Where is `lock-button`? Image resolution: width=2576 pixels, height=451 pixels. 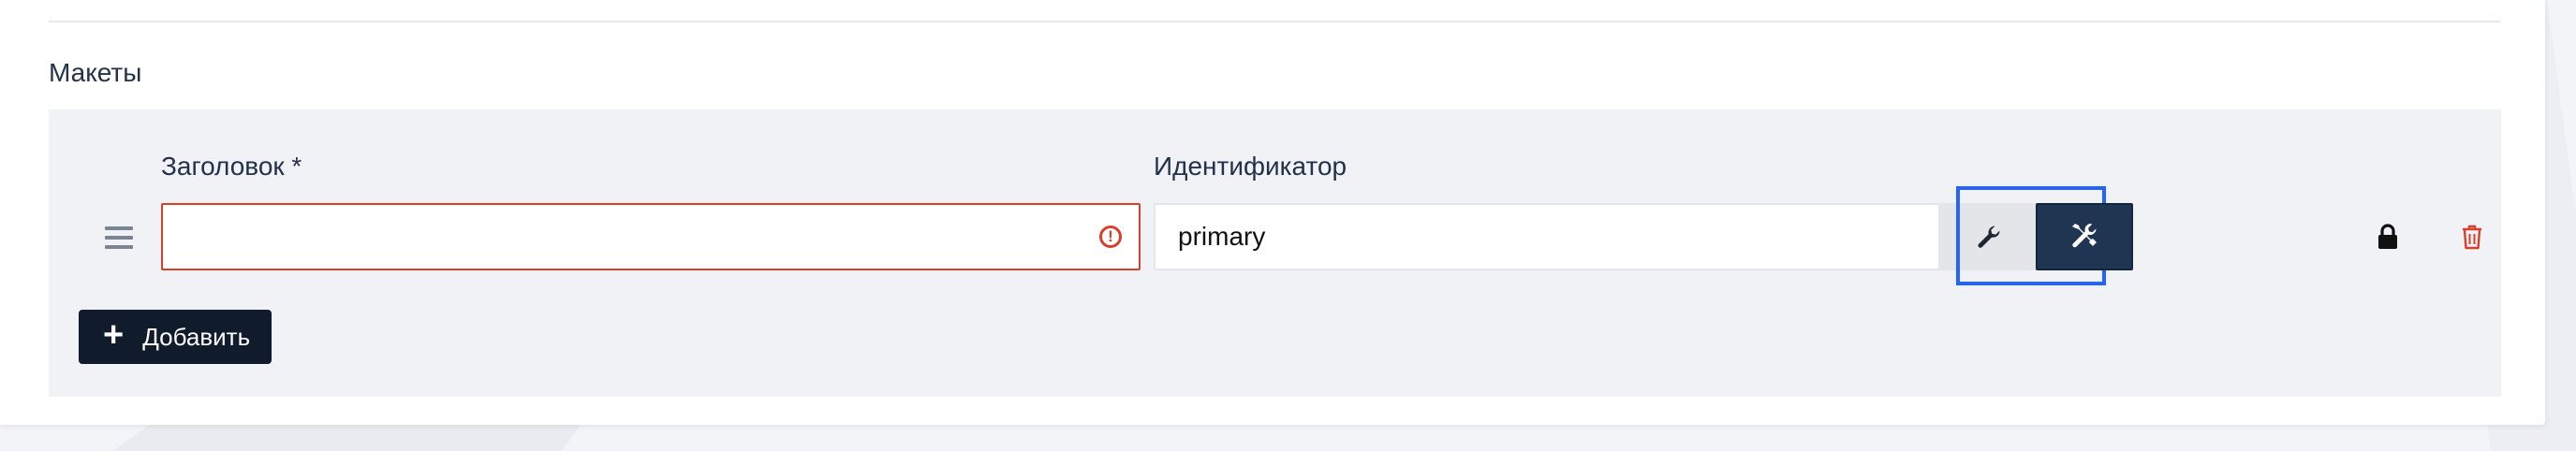
lock-button is located at coordinates (2388, 237).